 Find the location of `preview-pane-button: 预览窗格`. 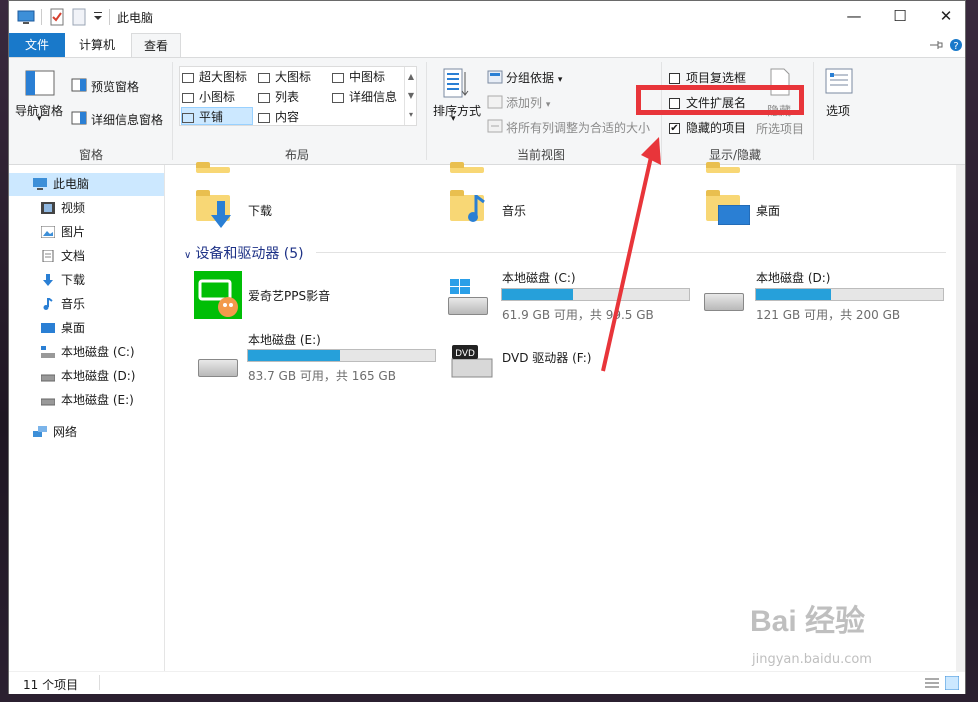

preview-pane-button: 预览窗格 is located at coordinates (115, 86).